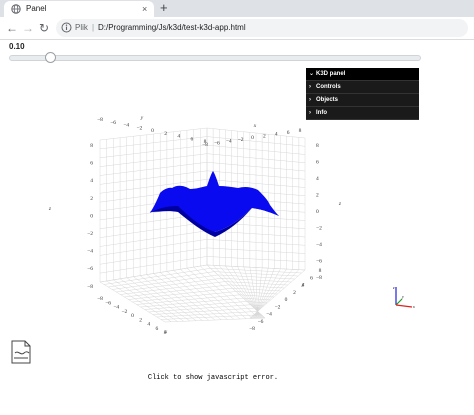 This screenshot has height=415, width=474. What do you see at coordinates (328, 87) in the screenshot?
I see `k3d-panel-item-label: Controls` at bounding box center [328, 87].